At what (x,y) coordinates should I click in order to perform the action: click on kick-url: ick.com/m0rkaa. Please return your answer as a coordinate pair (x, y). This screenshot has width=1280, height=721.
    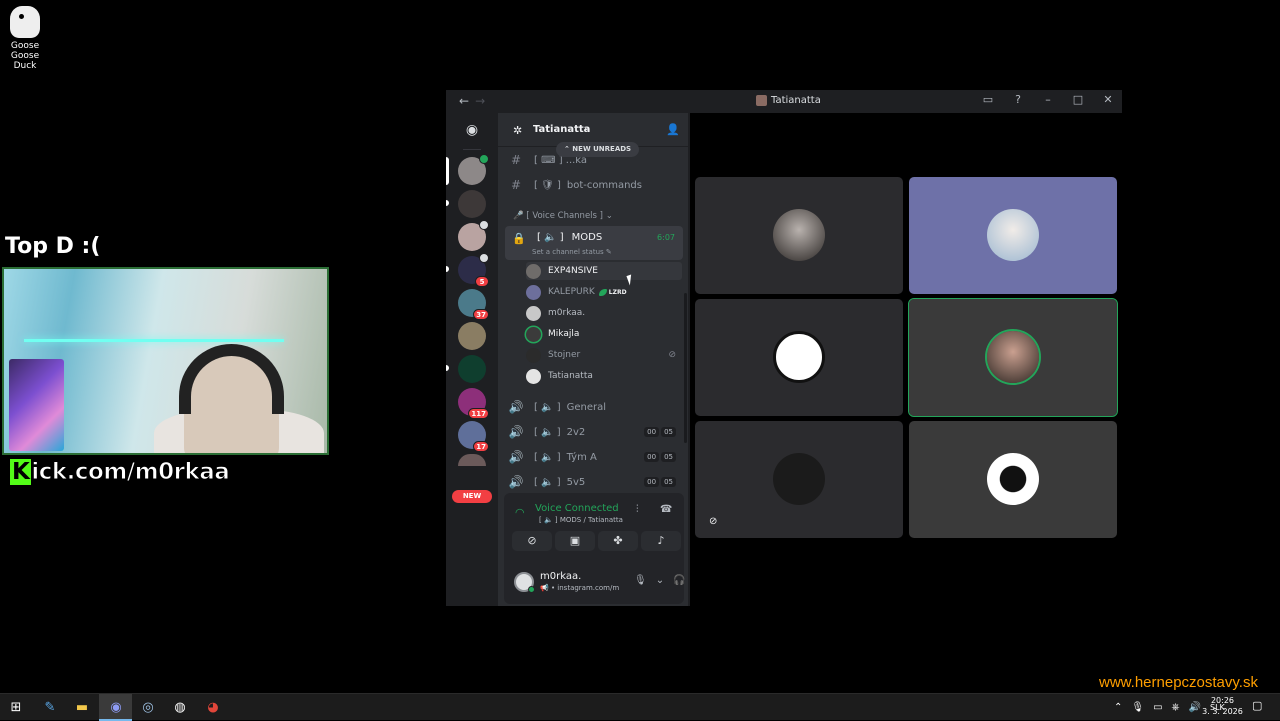
    Looking at the image, I should click on (131, 472).